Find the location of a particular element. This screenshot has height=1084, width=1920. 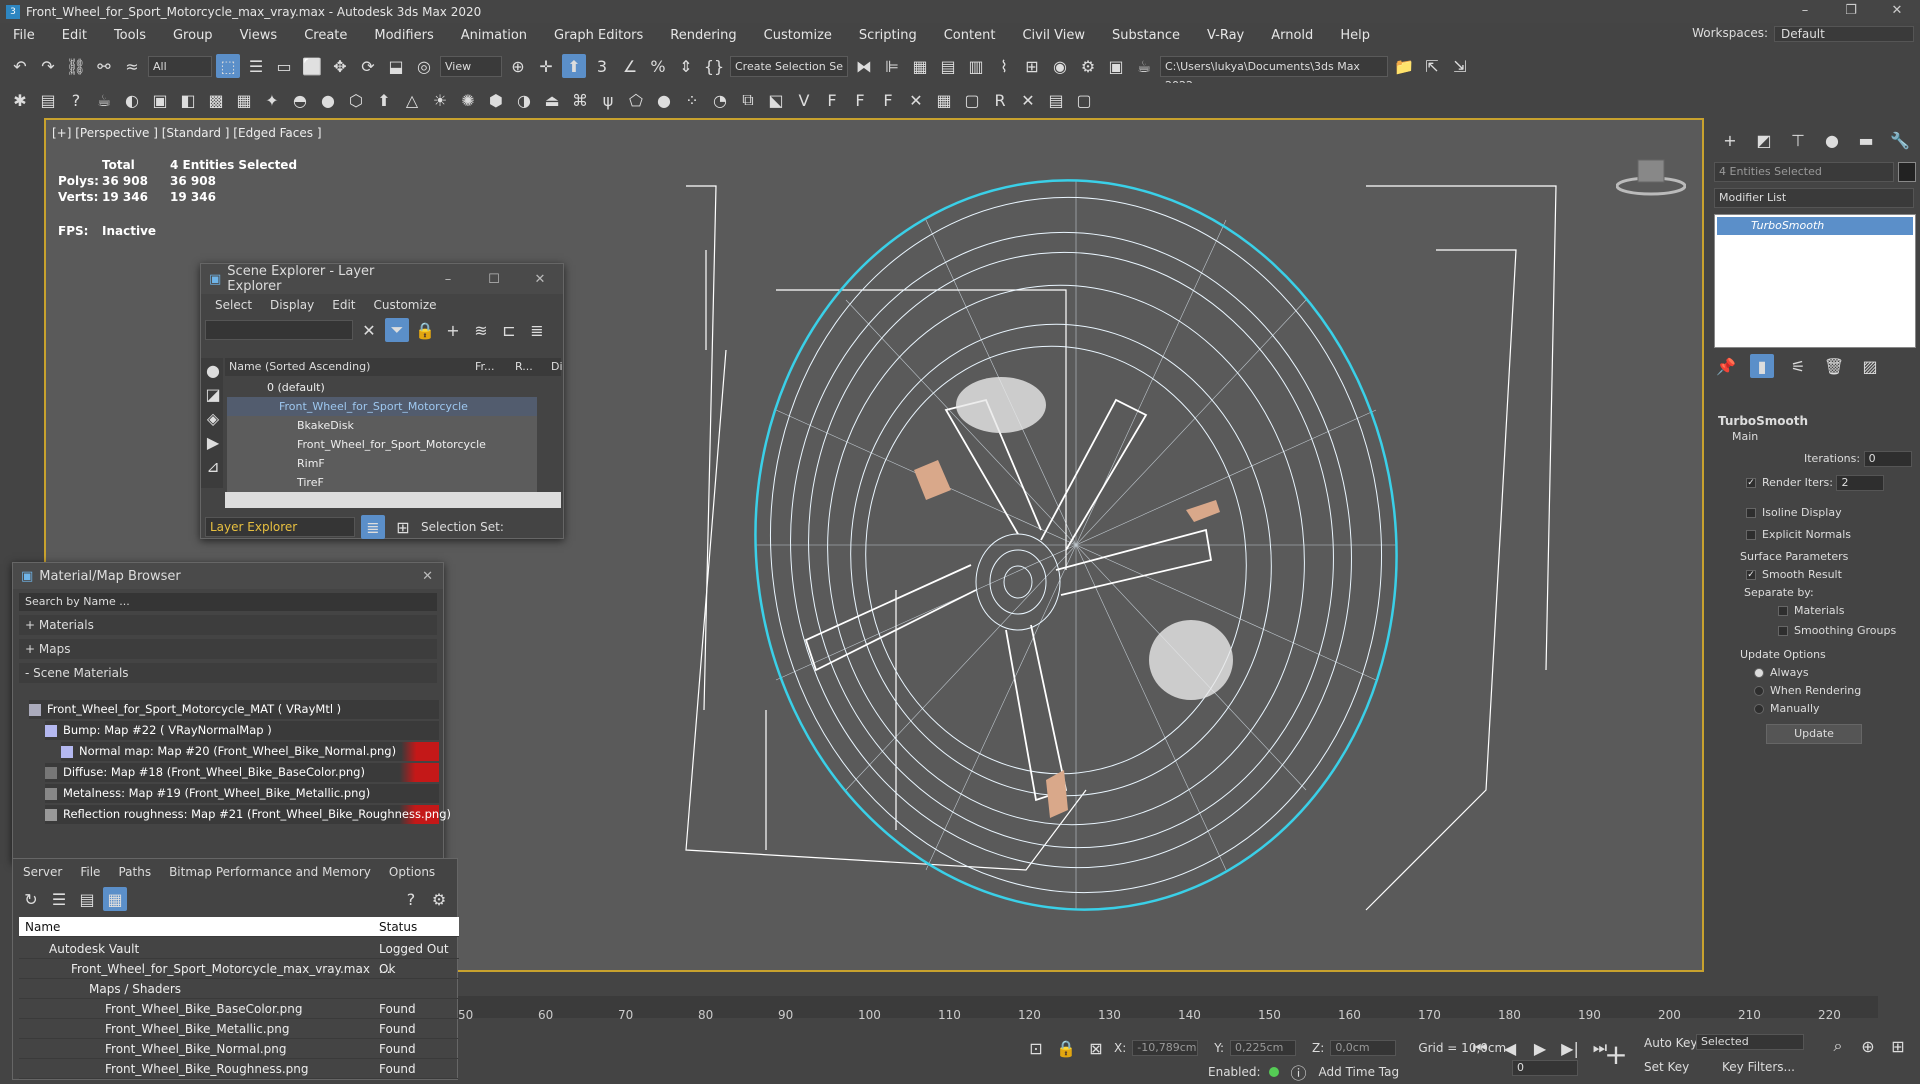

vray-material-icon: ▩ is located at coordinates (216, 100).